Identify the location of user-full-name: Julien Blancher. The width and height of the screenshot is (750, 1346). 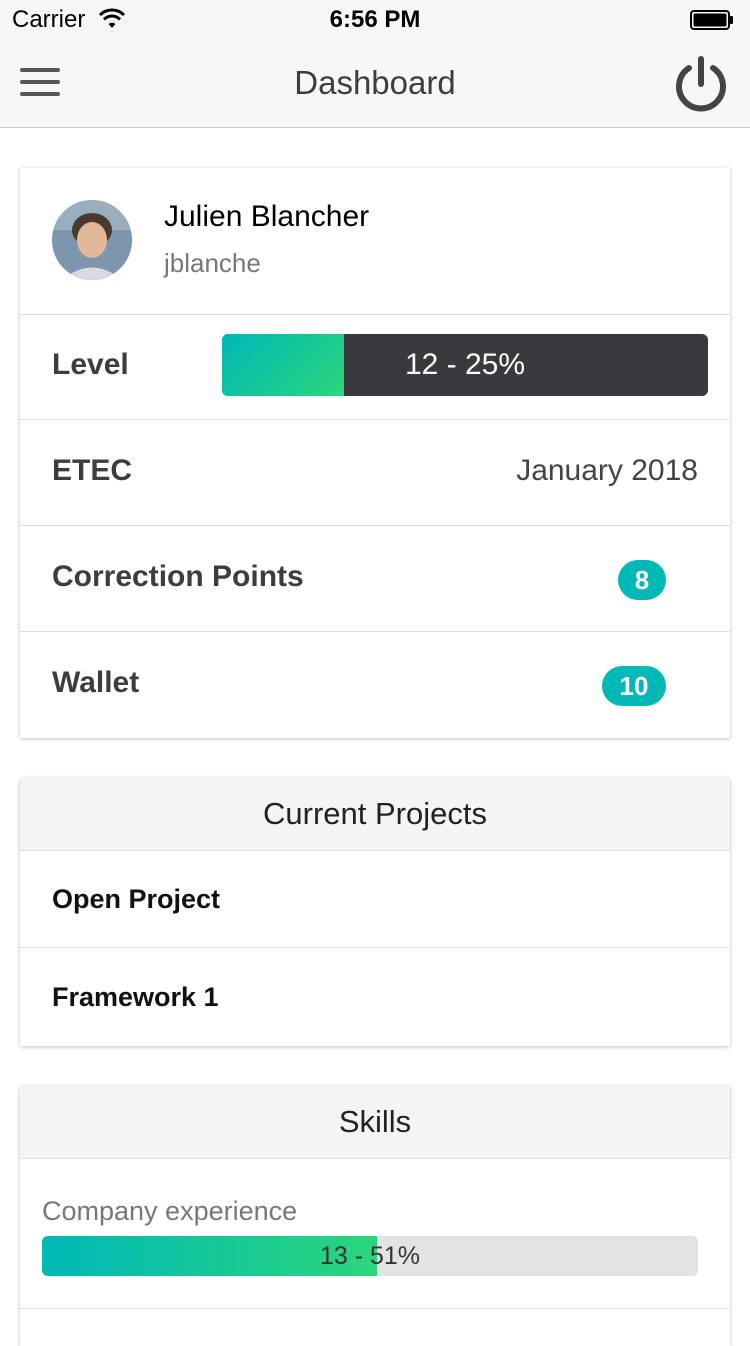
(267, 216).